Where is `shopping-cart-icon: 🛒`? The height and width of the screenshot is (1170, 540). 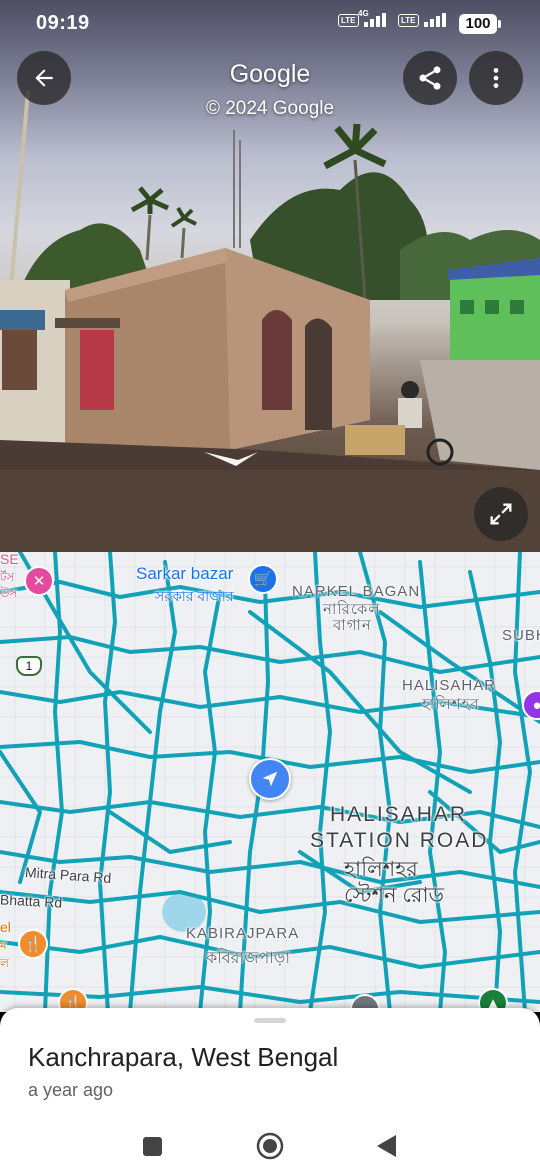 shopping-cart-icon: 🛒 is located at coordinates (263, 579).